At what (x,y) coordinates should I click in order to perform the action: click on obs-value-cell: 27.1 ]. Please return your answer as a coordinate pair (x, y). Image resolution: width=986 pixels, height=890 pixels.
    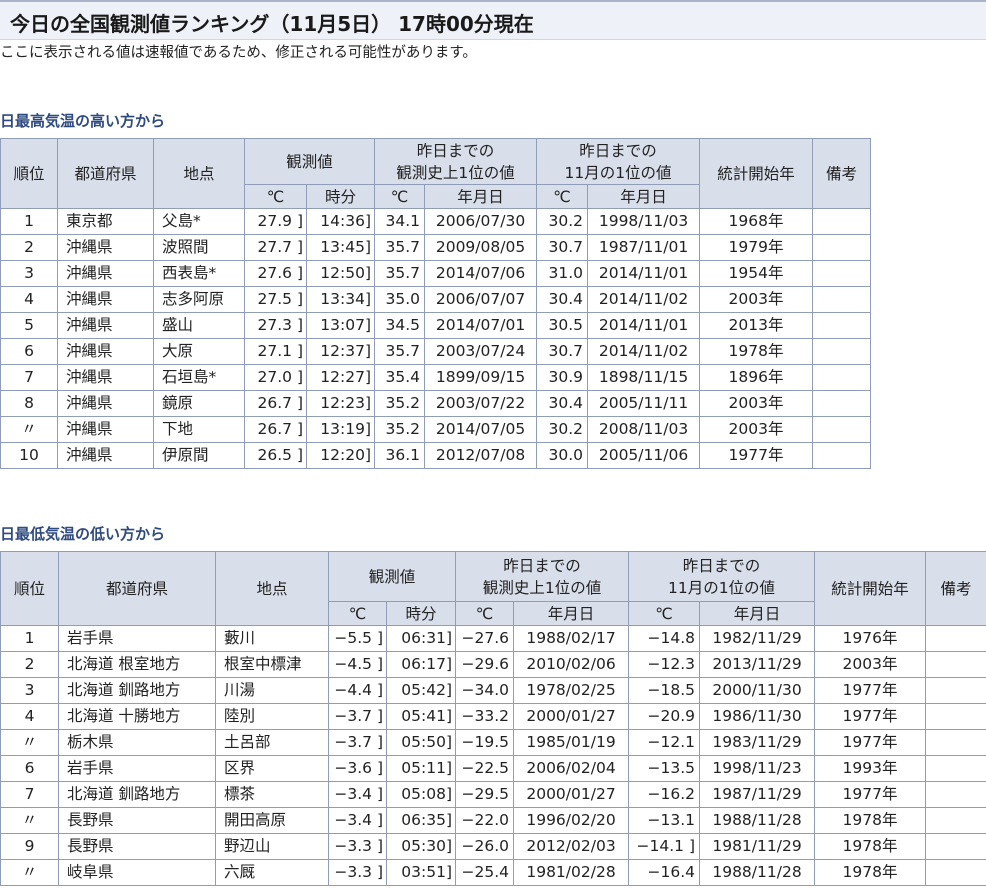
    Looking at the image, I should click on (275, 351).